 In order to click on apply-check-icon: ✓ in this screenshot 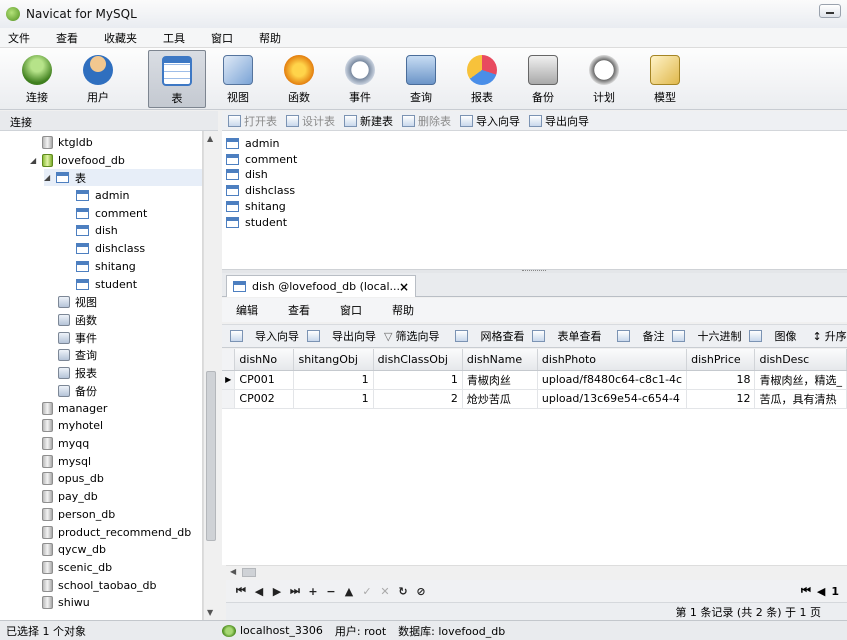, I will do `click(367, 591)`.